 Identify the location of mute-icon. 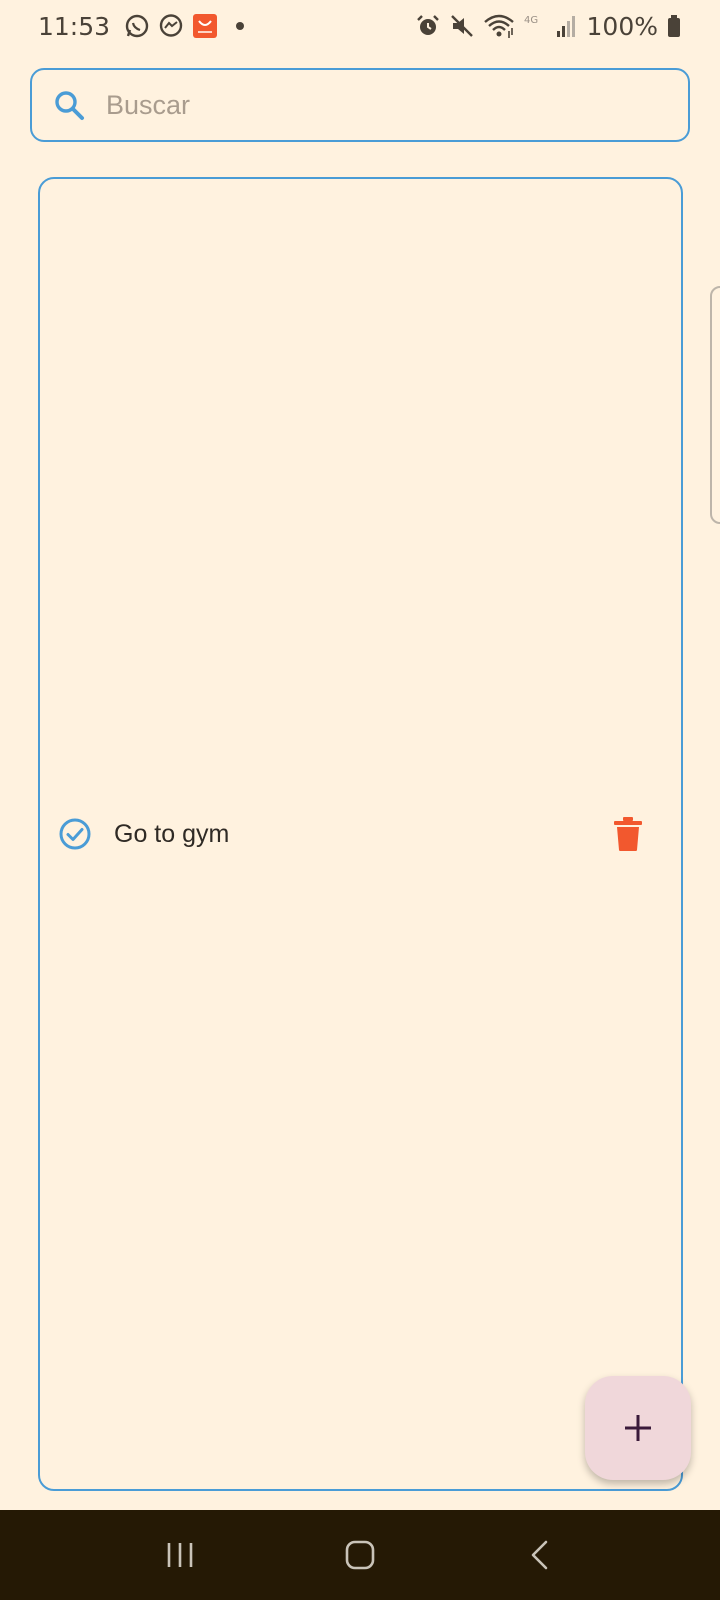
(462, 26).